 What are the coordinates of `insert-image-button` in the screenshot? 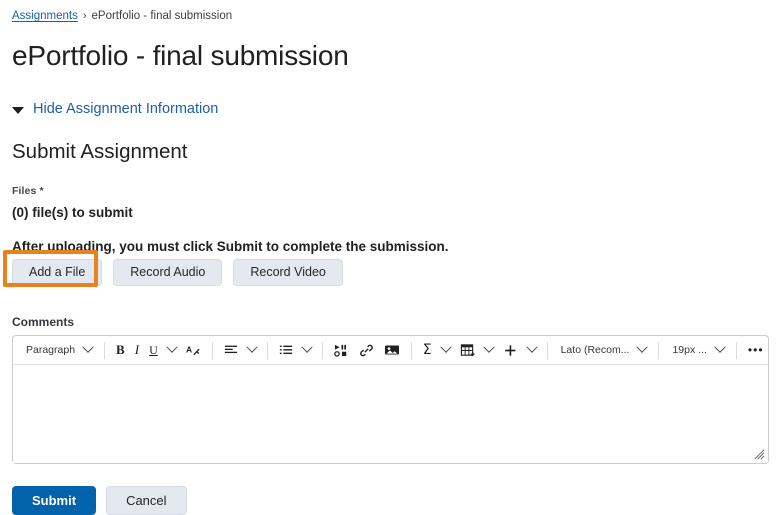 It's located at (392, 350).